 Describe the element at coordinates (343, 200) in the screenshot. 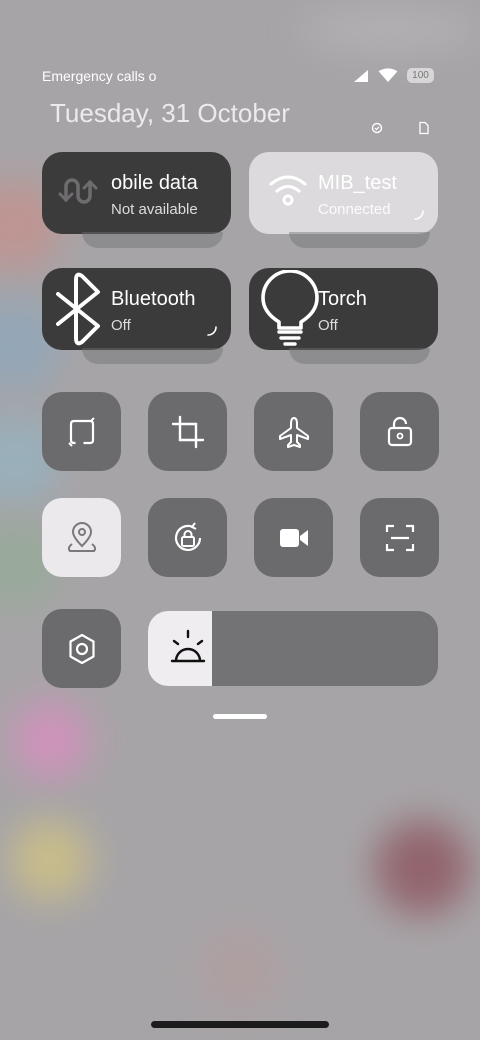

I see `wifi-tile: MIB_test Connected` at that location.